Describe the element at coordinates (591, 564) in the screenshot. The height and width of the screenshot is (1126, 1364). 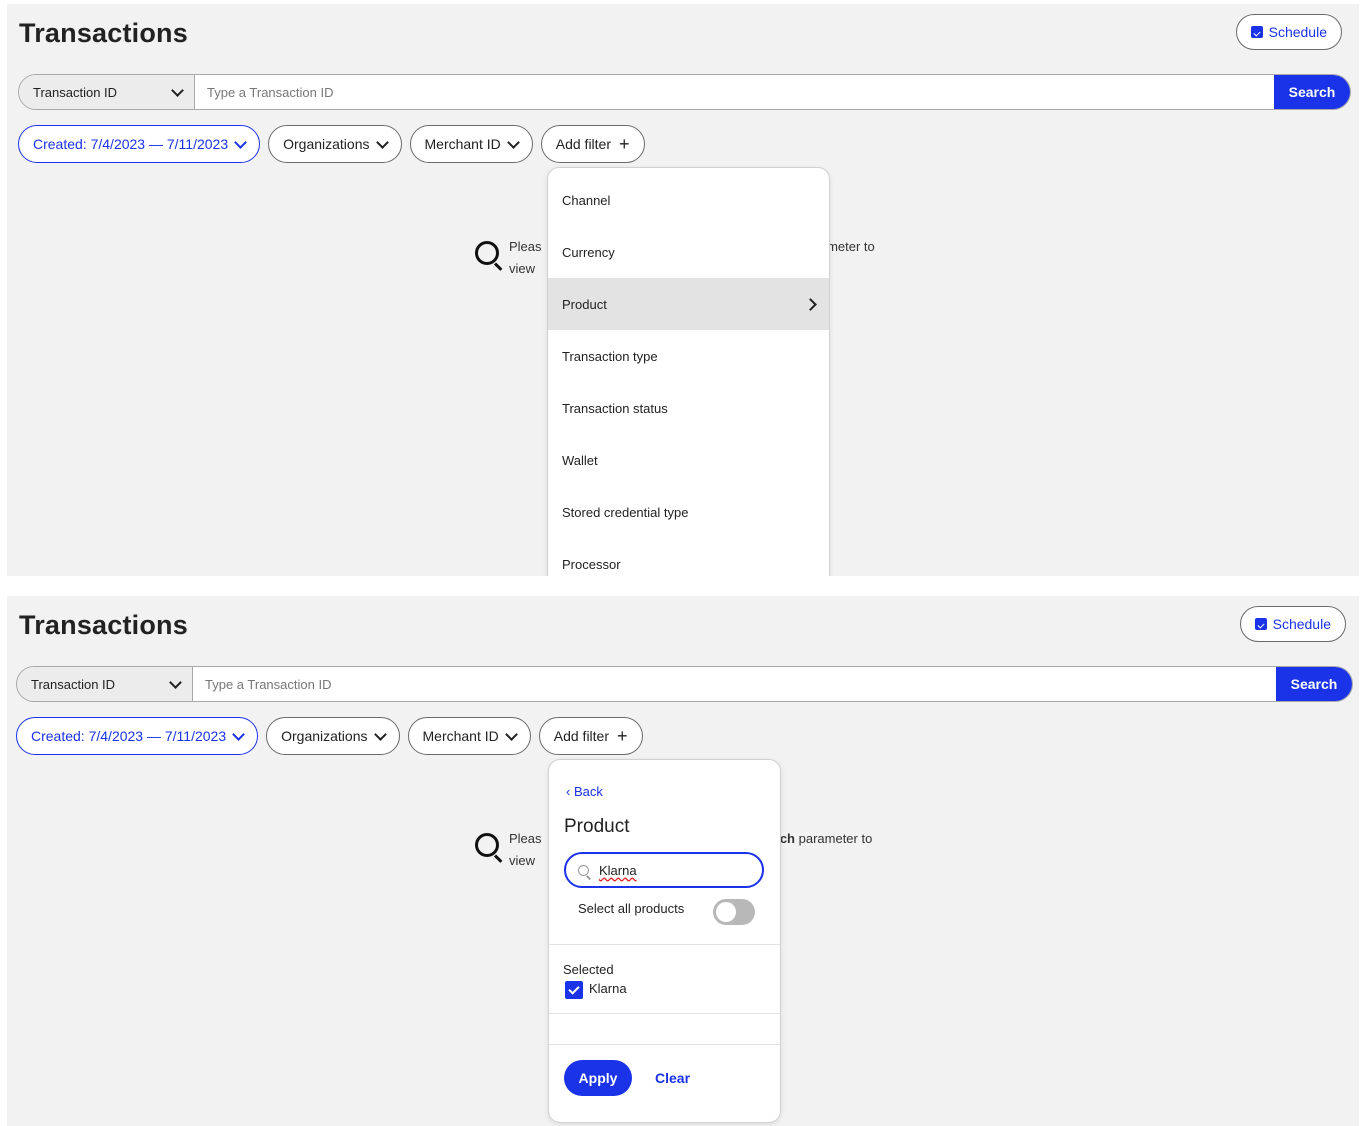
I see `menu-item-label: Processor` at that location.